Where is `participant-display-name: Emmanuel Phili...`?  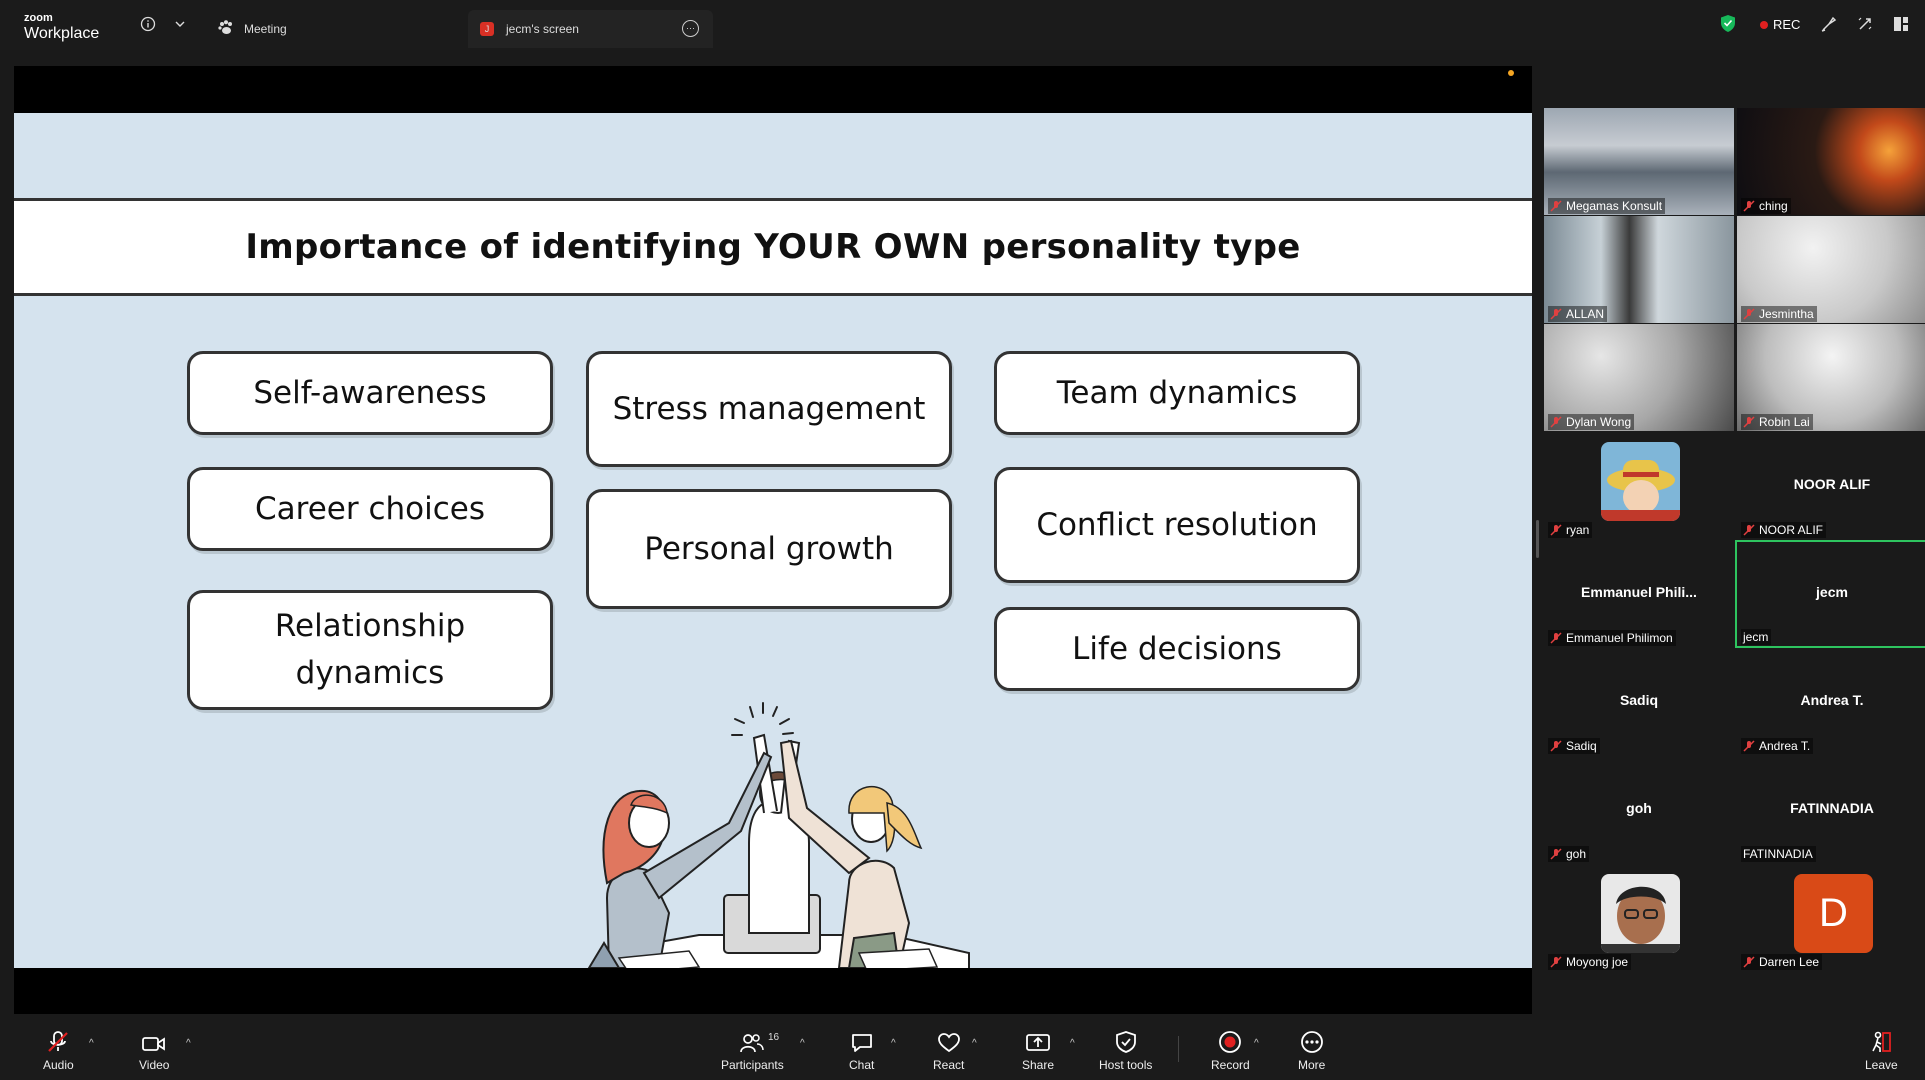
participant-display-name: Emmanuel Phili... is located at coordinates (1639, 592).